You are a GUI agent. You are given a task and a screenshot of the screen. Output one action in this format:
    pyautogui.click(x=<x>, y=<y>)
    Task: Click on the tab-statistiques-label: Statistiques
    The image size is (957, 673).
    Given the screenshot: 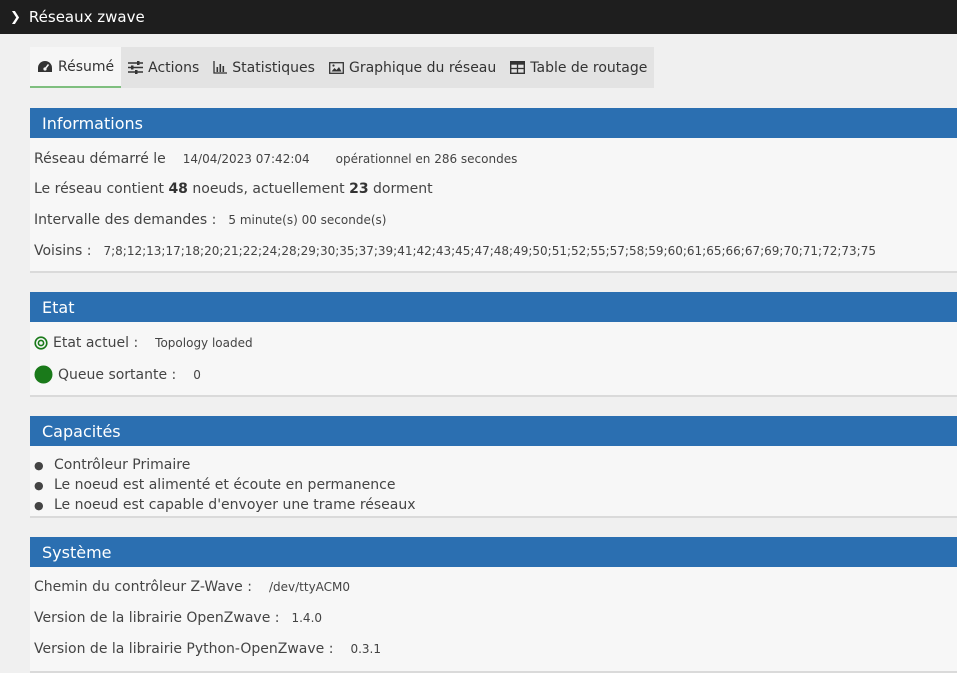 What is the action you would take?
    pyautogui.click(x=273, y=67)
    